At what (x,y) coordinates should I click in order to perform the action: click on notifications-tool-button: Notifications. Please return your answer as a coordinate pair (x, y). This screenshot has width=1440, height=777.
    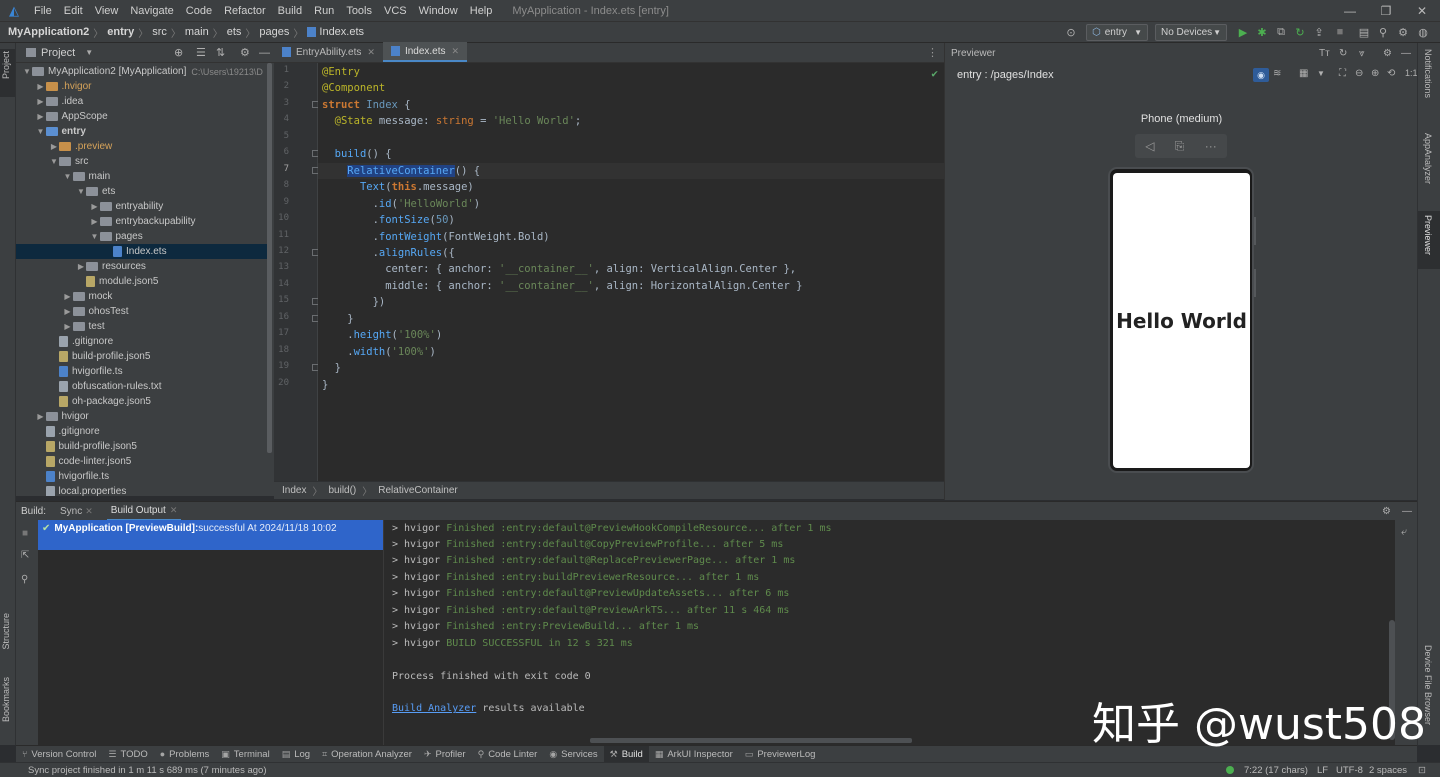
    Looking at the image, I should click on (1428, 73).